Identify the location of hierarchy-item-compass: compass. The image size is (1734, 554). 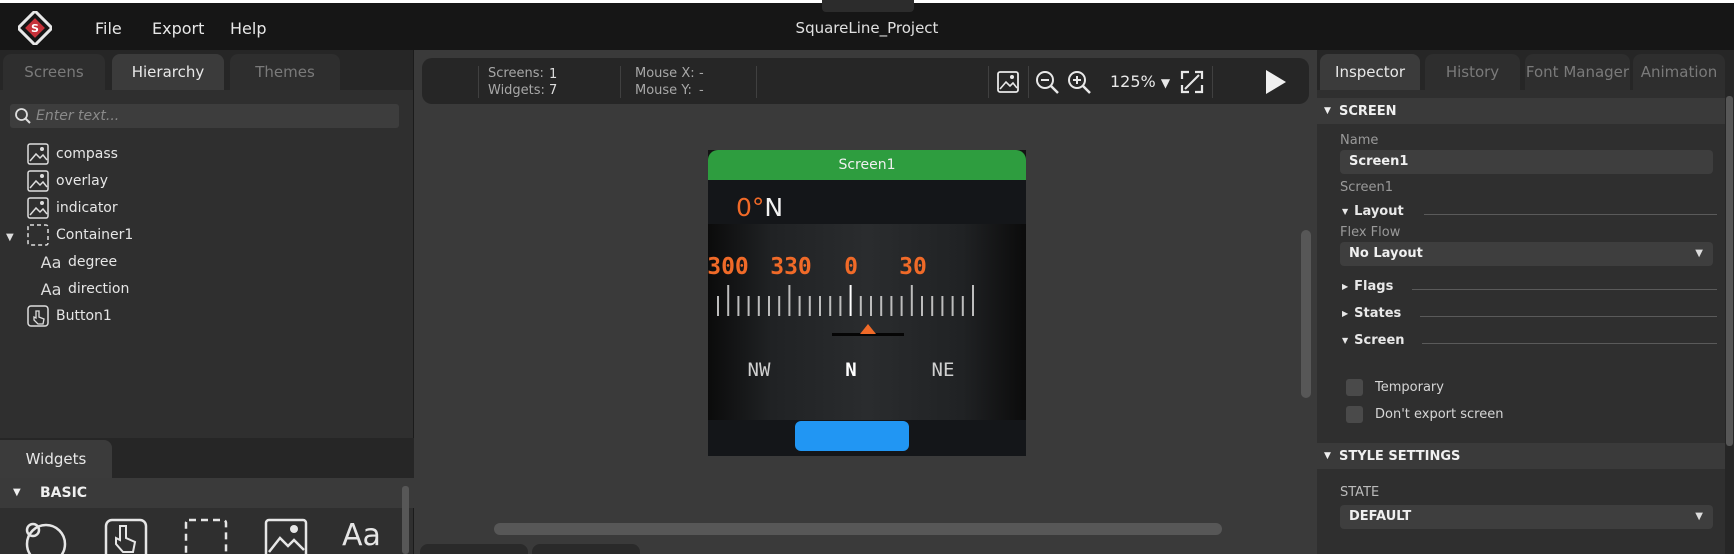
(72, 154).